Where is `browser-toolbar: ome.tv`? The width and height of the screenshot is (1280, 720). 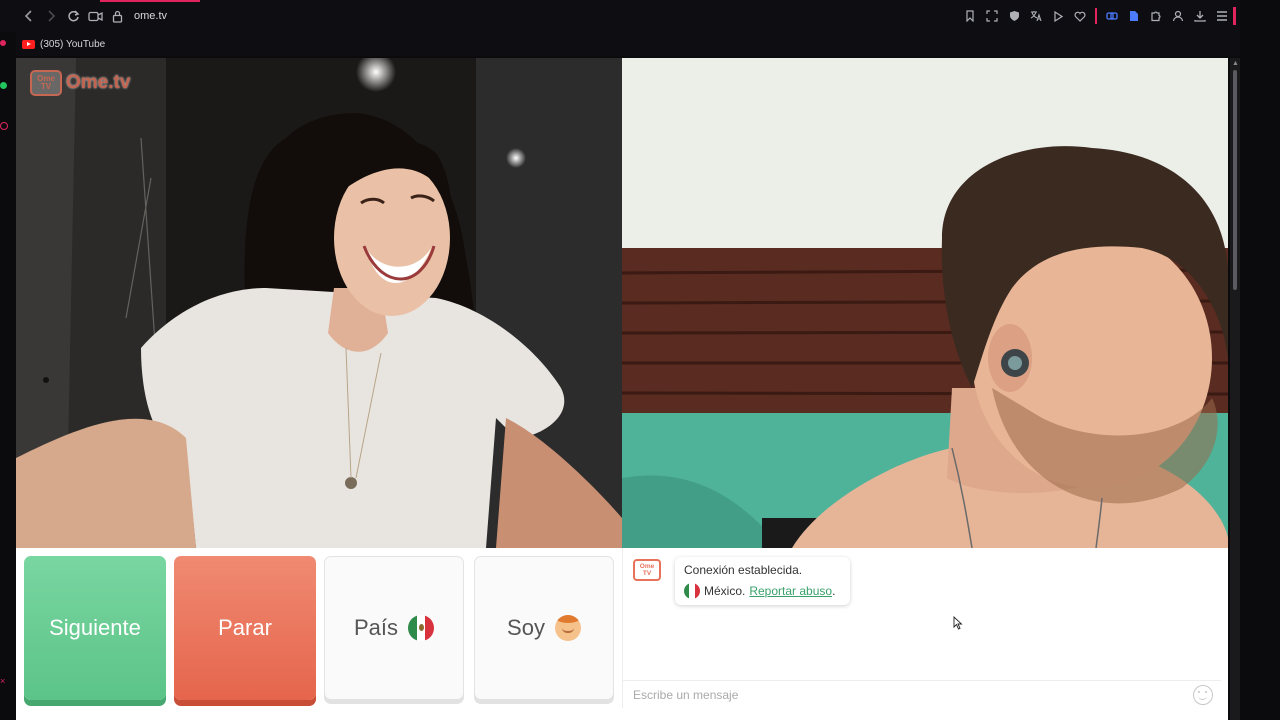
browser-toolbar: ome.tv is located at coordinates (620, 16).